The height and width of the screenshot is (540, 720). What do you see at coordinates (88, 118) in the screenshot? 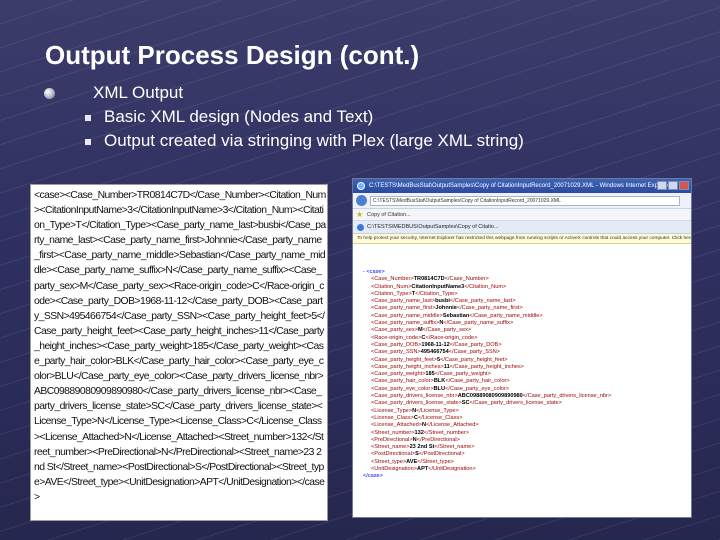
I see `square-bullet-icon` at bounding box center [88, 118].